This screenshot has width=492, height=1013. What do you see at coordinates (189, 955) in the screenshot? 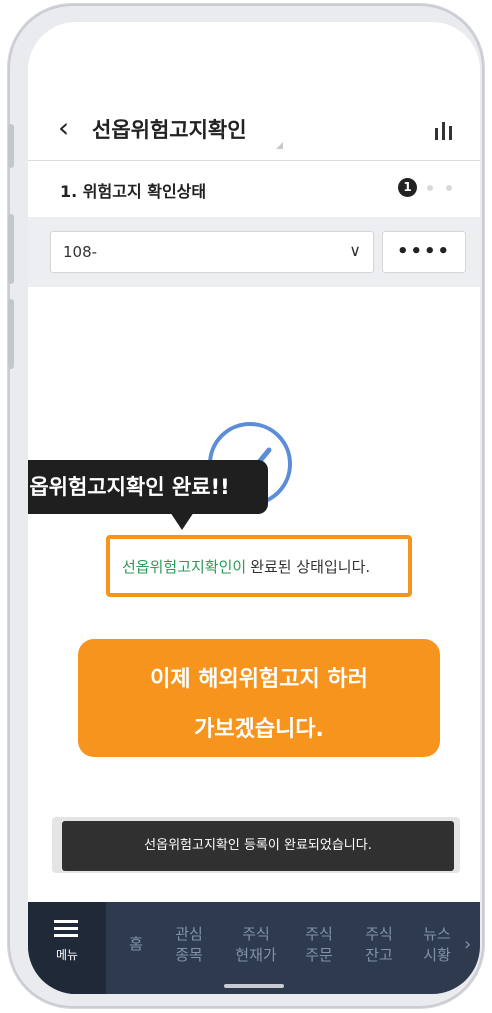
I see `nav-item-sublabel: 종목` at bounding box center [189, 955].